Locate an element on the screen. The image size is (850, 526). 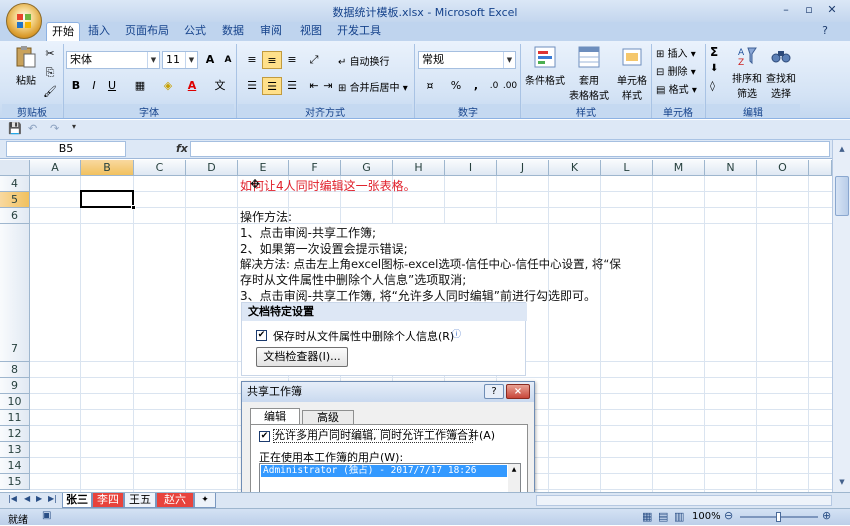
merge-center-button: ⊞ 合并后居中 ▾ is located at coordinates (373, 86).